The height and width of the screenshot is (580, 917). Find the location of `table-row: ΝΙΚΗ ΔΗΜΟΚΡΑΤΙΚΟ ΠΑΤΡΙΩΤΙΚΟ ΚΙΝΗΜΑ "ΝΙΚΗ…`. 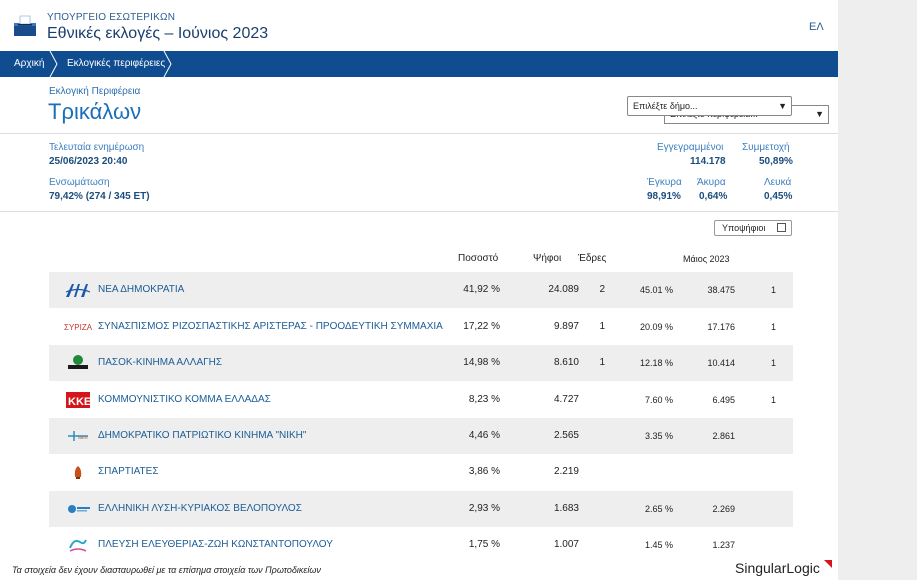

table-row: ΝΙΚΗ ΔΗΜΟΚΡΑΤΙΚΟ ΠΑΤΡΙΩΤΙΚΟ ΚΙΝΗΜΑ "ΝΙΚΗ… is located at coordinates (421, 436).